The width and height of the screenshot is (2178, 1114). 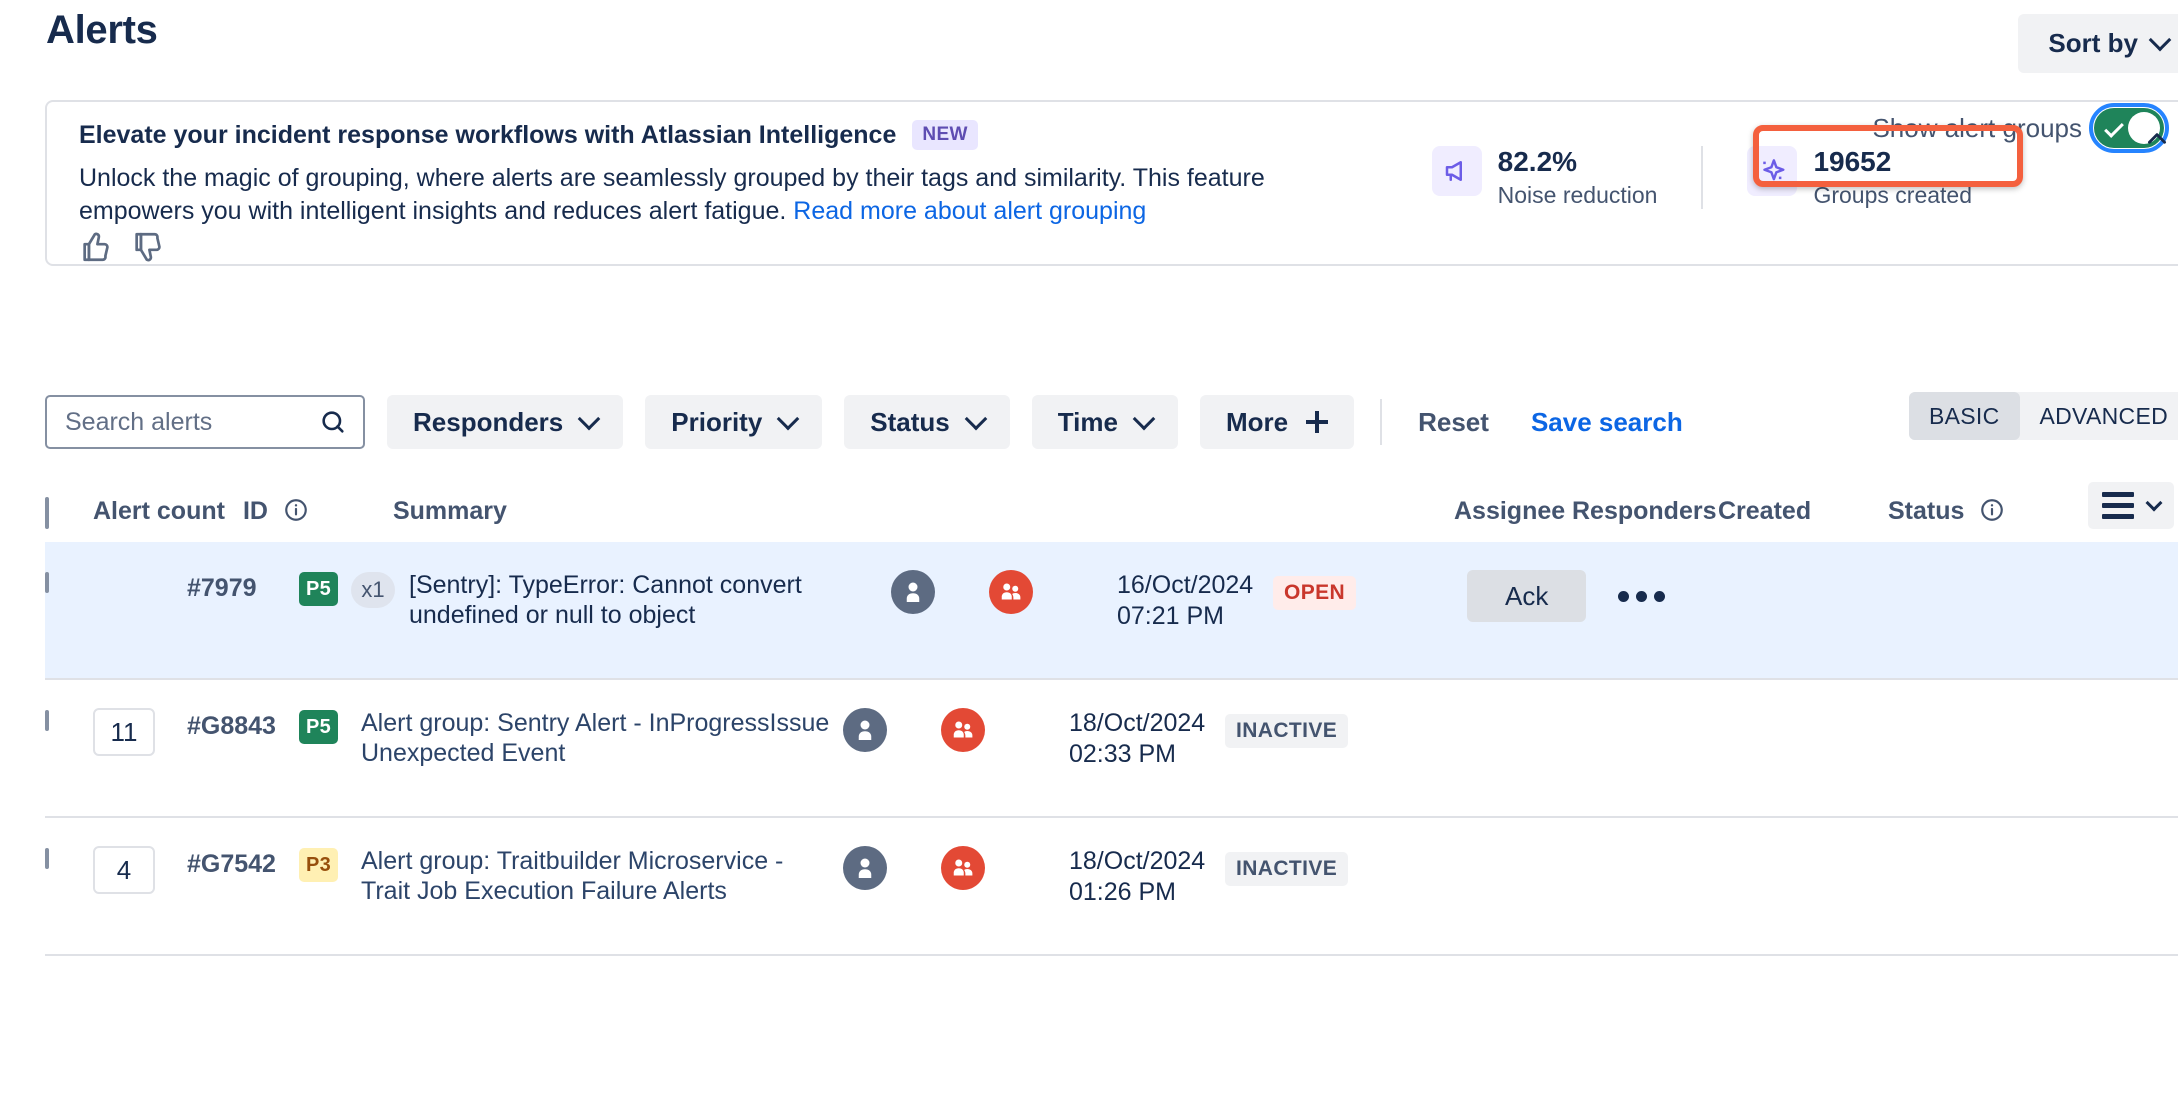 I want to click on filter-time-button: Time, so click(x=1104, y=422).